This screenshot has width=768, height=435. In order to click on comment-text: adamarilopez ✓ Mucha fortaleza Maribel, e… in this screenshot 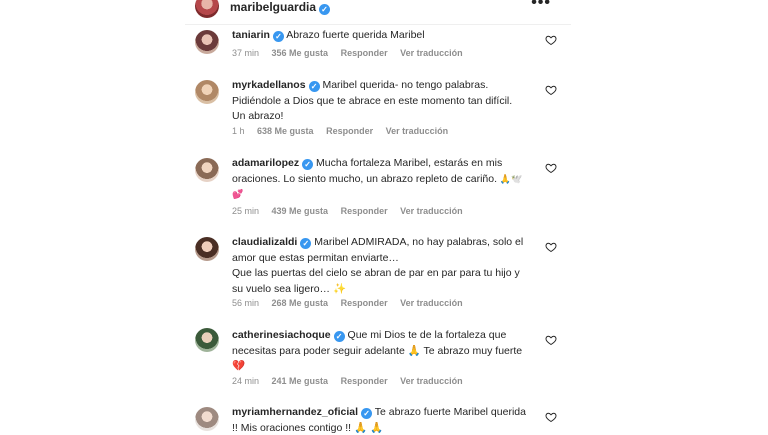, I will do `click(377, 178)`.